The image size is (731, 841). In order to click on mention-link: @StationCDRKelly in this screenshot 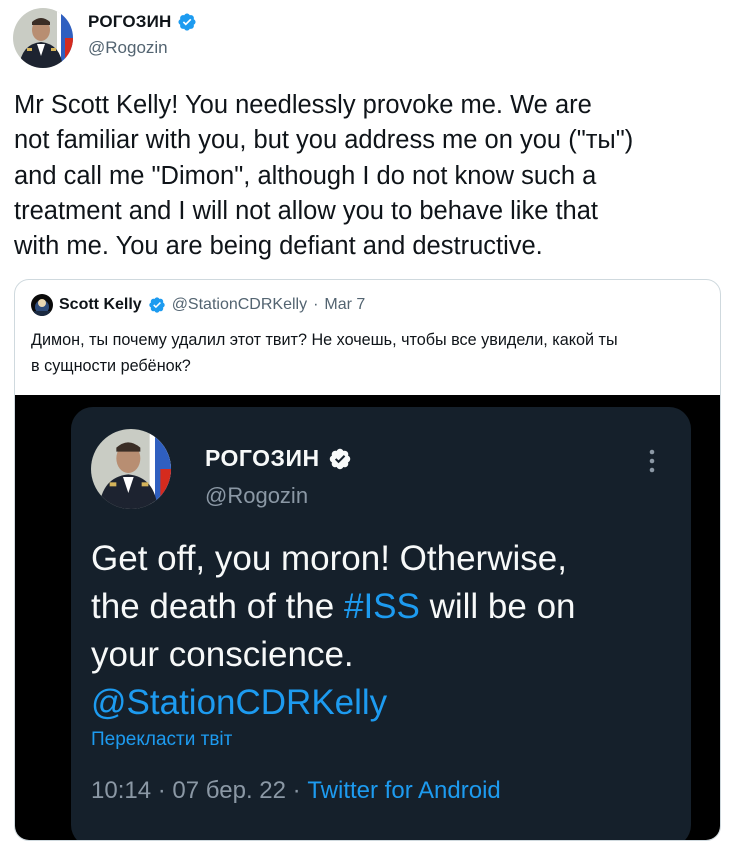, I will do `click(239, 702)`.